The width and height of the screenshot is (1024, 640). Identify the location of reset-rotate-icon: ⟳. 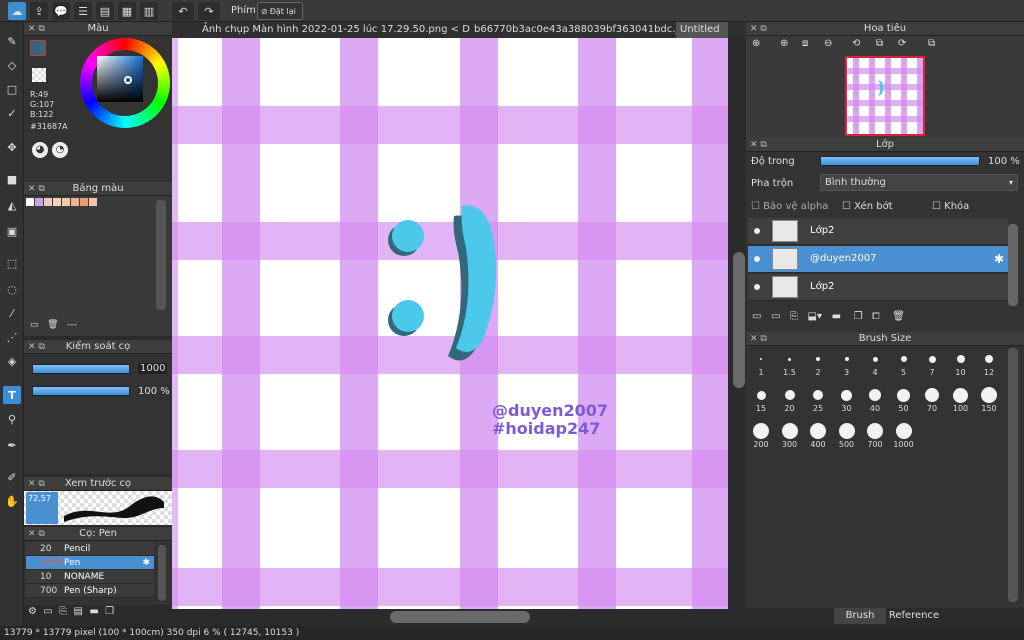
(902, 43).